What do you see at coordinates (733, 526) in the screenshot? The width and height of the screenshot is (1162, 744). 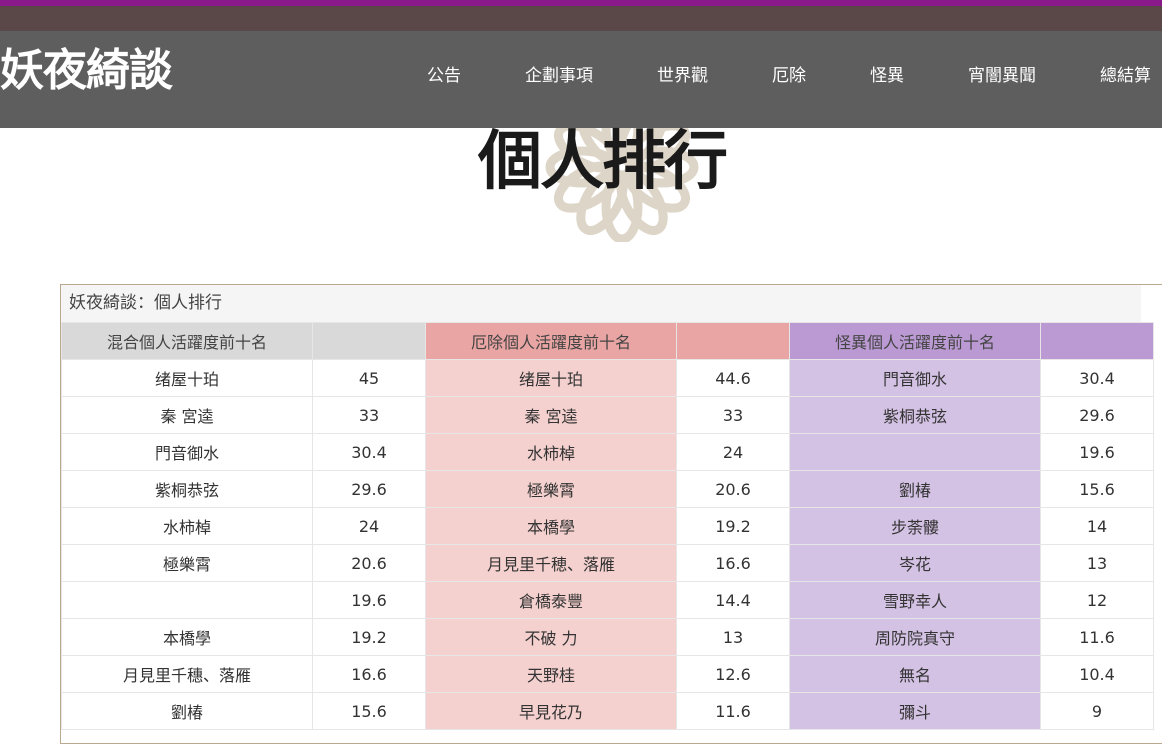 I see `yakuyoke-score-cell: 19.2` at bounding box center [733, 526].